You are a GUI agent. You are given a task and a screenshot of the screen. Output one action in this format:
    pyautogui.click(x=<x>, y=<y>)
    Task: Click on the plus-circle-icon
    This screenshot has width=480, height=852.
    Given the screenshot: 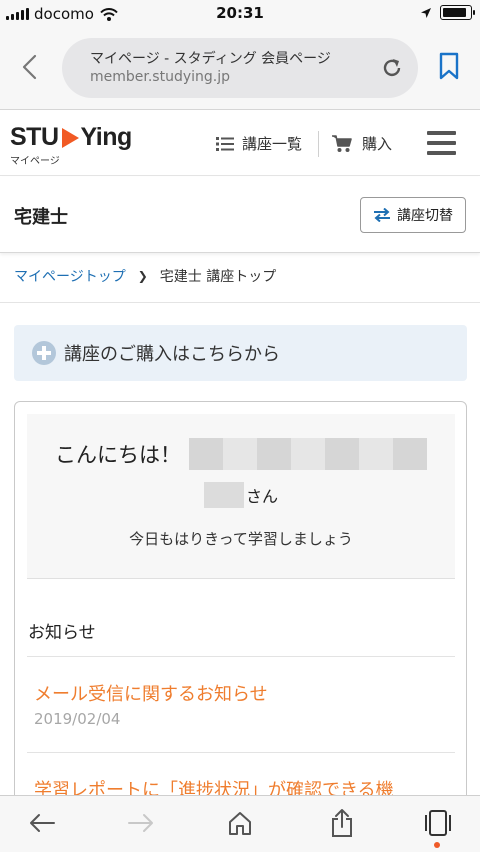 What is the action you would take?
    pyautogui.click(x=44, y=353)
    